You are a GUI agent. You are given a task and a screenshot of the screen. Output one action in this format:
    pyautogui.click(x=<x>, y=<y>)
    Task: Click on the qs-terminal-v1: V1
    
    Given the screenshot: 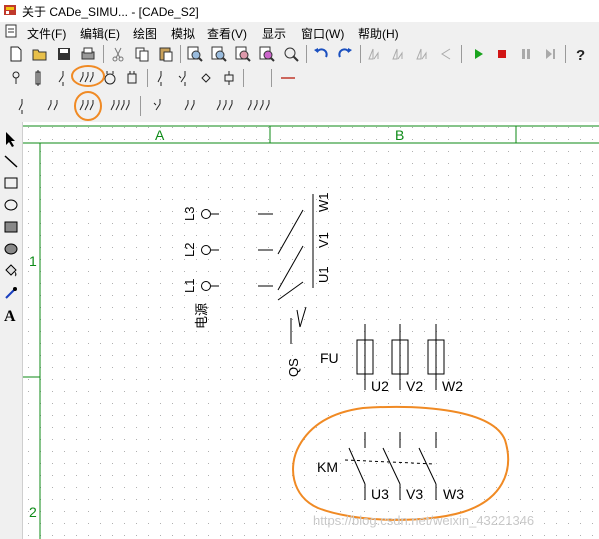 What is the action you would take?
    pyautogui.click(x=323, y=240)
    